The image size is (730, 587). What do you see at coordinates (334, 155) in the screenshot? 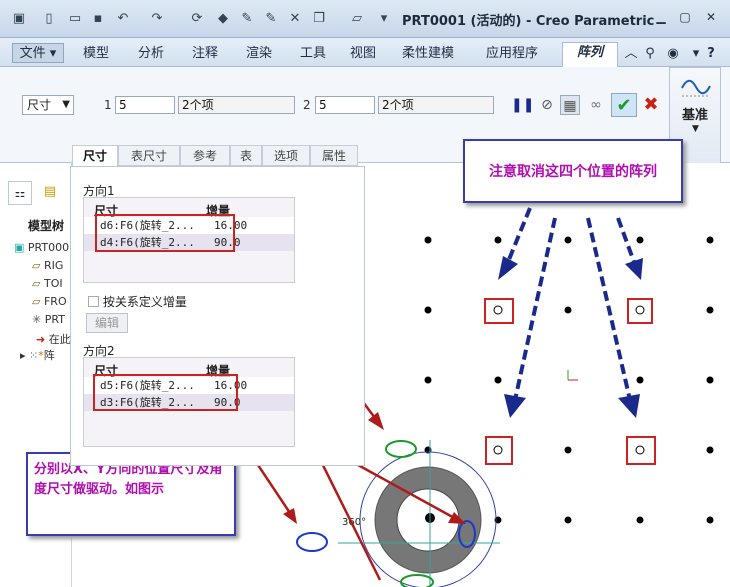
I see `panel-tab-properties: 属性` at bounding box center [334, 155].